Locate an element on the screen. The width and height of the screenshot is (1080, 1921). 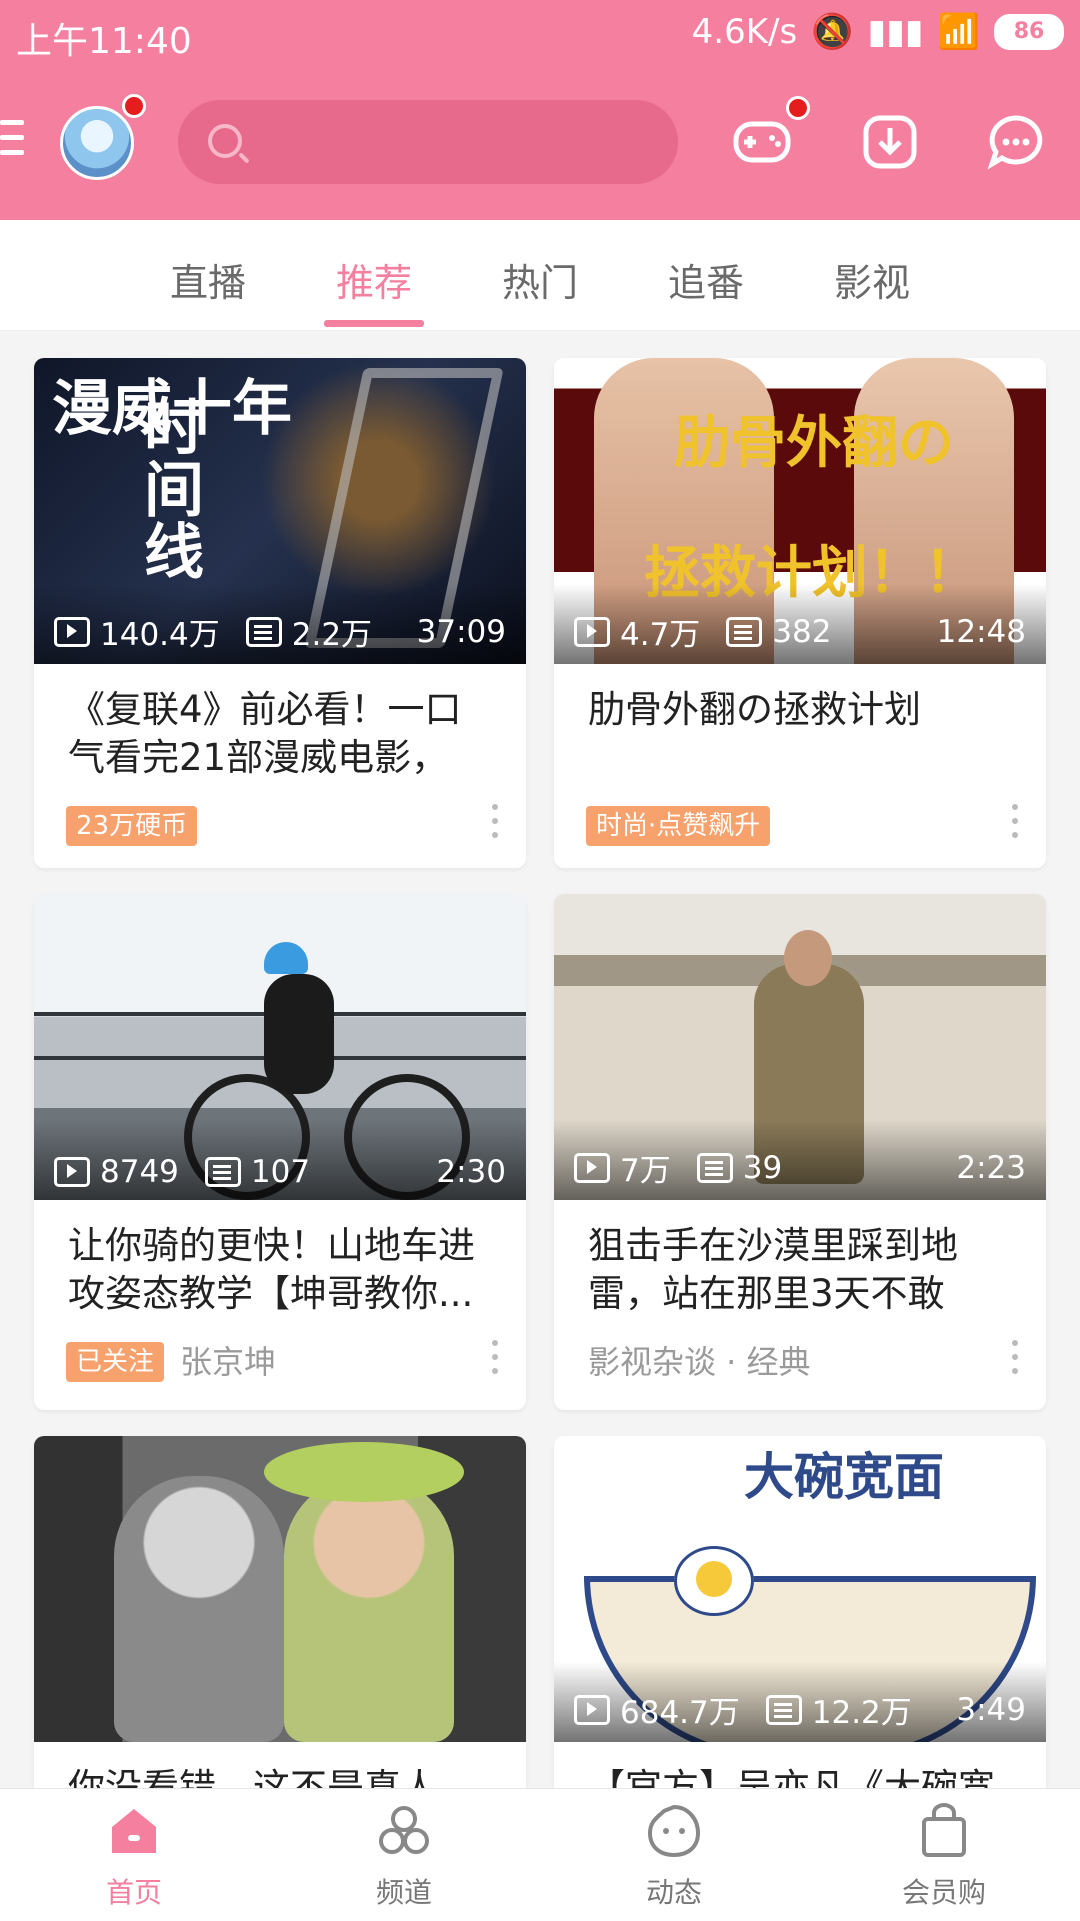
menu-icon is located at coordinates (12, 140).